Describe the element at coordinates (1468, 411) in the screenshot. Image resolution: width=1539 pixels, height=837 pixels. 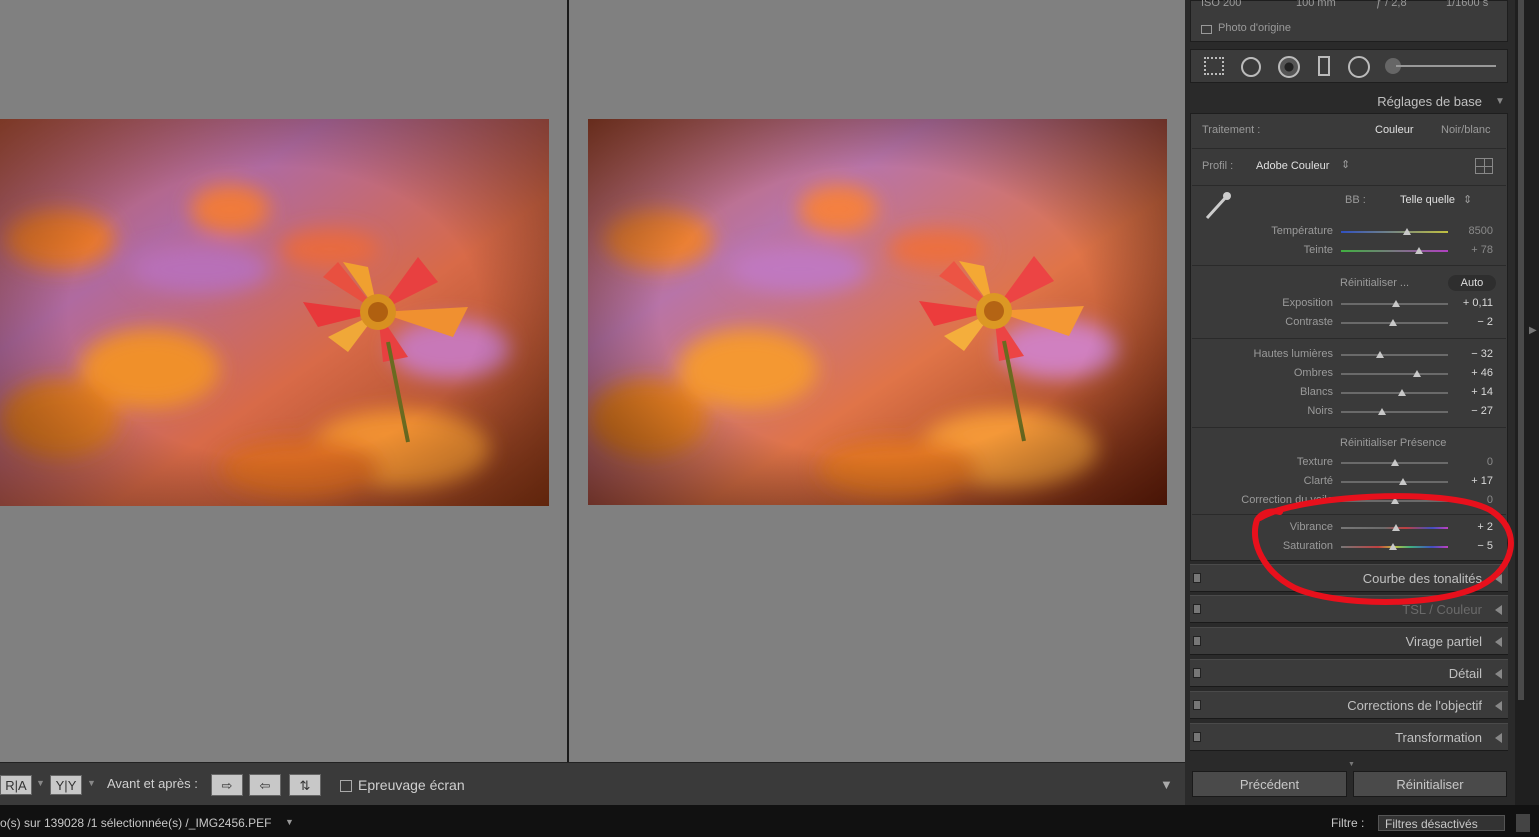
I see `blacks-value: − 27` at that location.